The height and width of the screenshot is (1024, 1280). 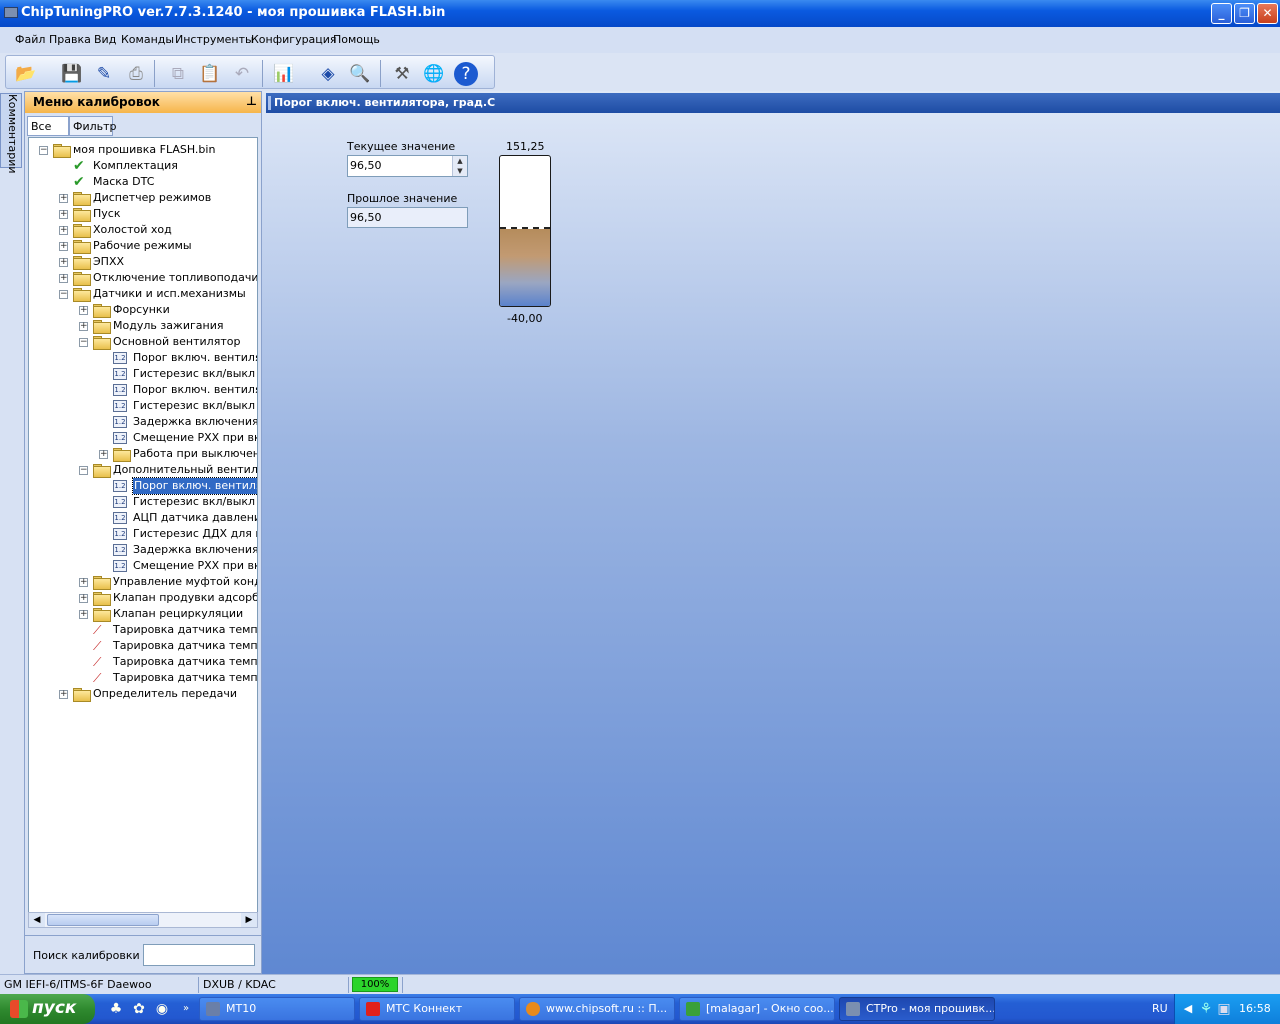 I want to click on tree-item: + Форсунки, so click(x=143, y=310).